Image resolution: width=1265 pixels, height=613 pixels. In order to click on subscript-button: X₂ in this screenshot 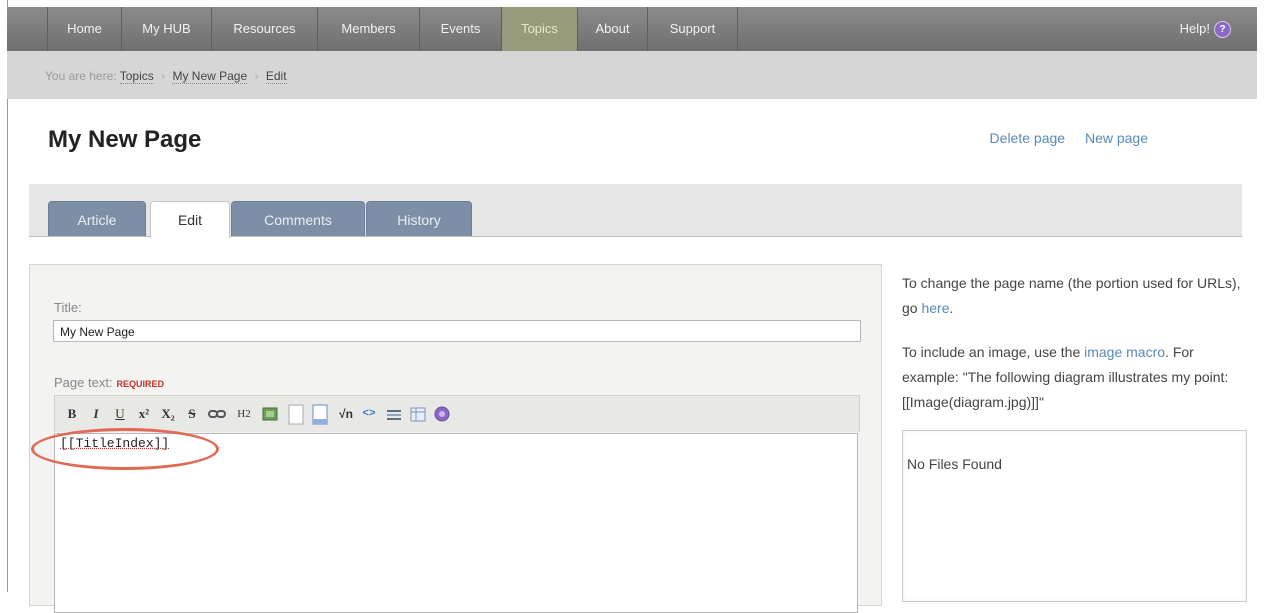, I will do `click(168, 414)`.